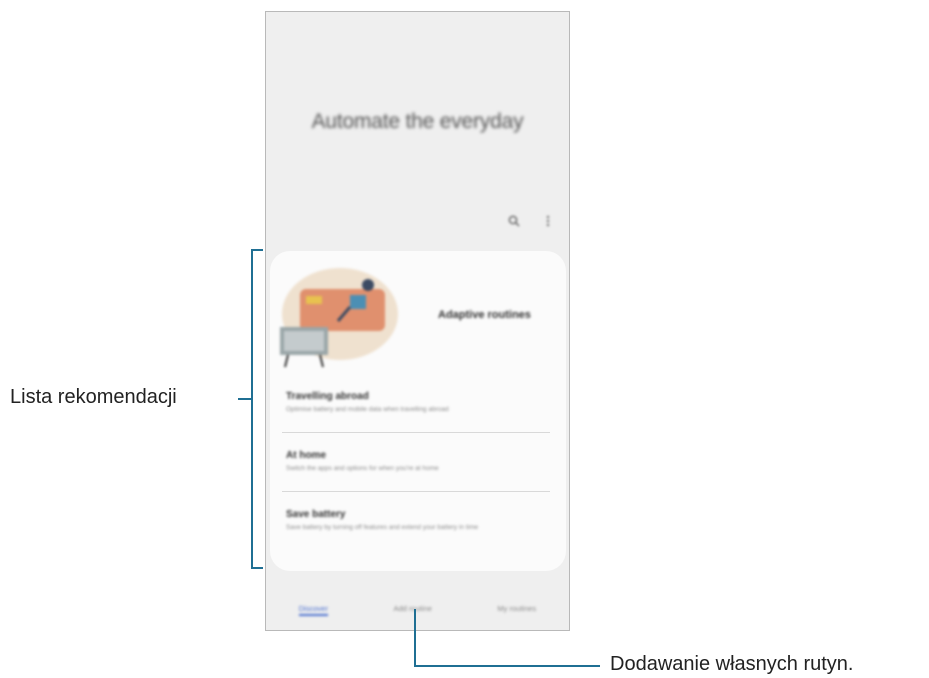 This screenshot has height=678, width=929. I want to click on sofa-illustration-icon, so click(339, 318).